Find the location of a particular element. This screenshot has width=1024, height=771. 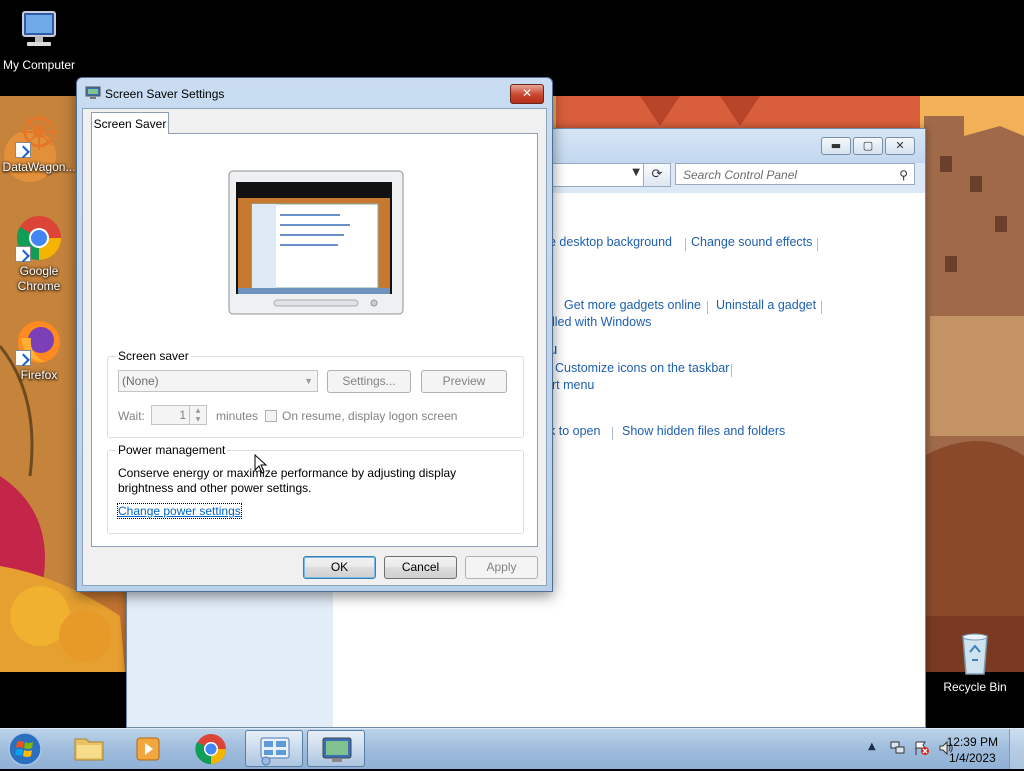

search-icon: ⚲ is located at coordinates (903, 175).